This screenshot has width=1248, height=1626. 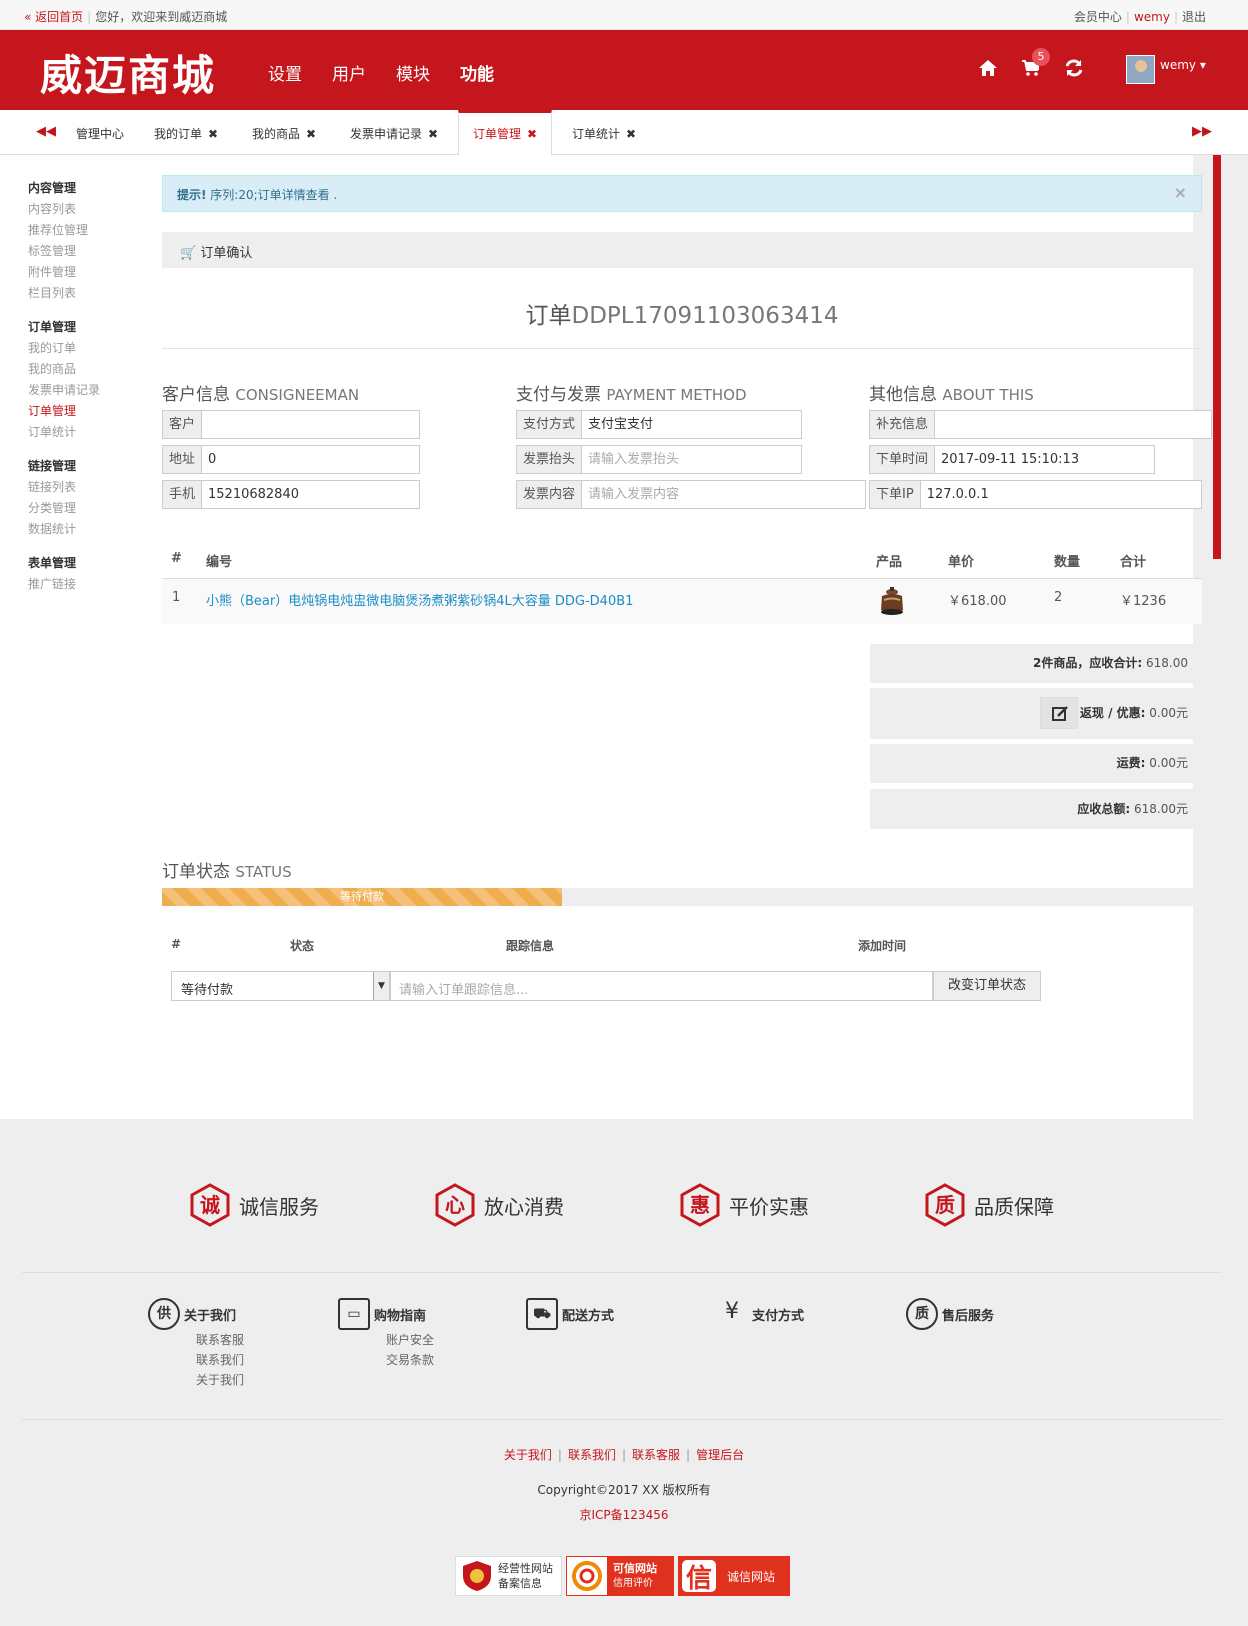 I want to click on footer-col-aftersale: 质售后服务, so click(x=950, y=1314).